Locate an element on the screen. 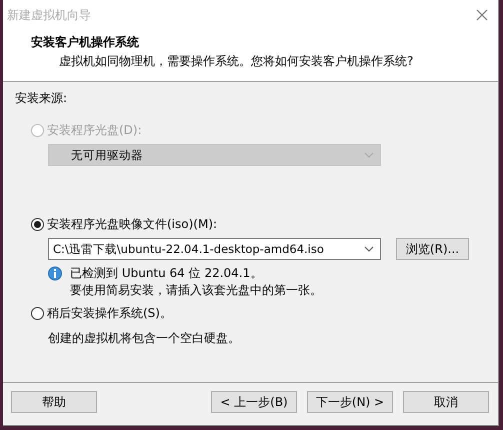 Image resolution: width=503 pixels, height=430 pixels. dialog-button: 帮助 is located at coordinates (54, 402).